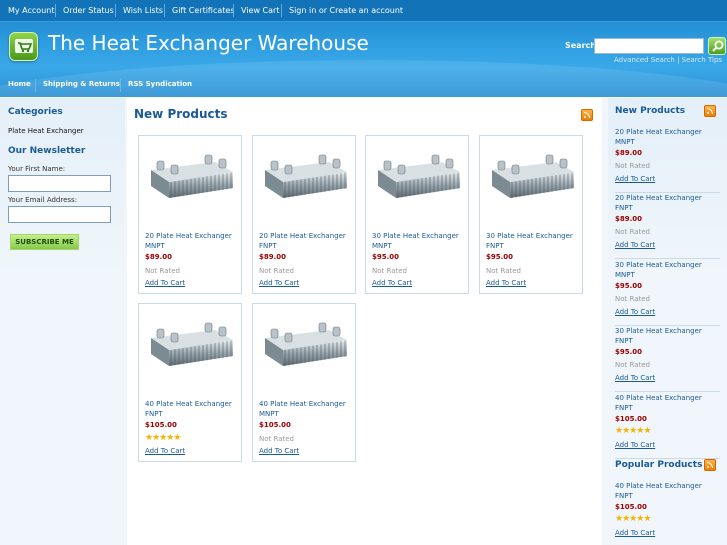 Image resolution: width=727 pixels, height=545 pixels. I want to click on new-products-heading: New Products, so click(181, 114).